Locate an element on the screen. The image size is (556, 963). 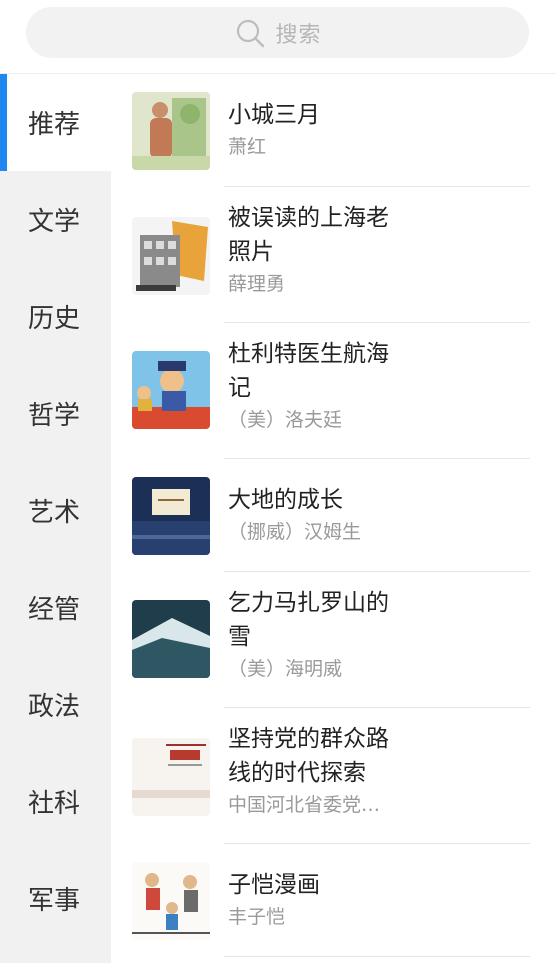
book-info: 杜利特医生航海记 （美）洛夫廷 is located at coordinates (315, 385).